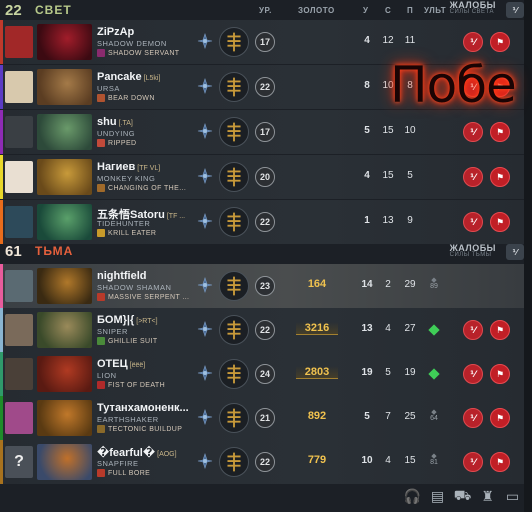 Image resolution: width=532 pixels, height=512 pixels. What do you see at coordinates (262, 374) in the screenshot?
I see `player-row: ОТЕЦ [ëëë] LION FIST OF DEATH 24 2803 19 5 19 ⅟ ⚑` at bounding box center [262, 374].